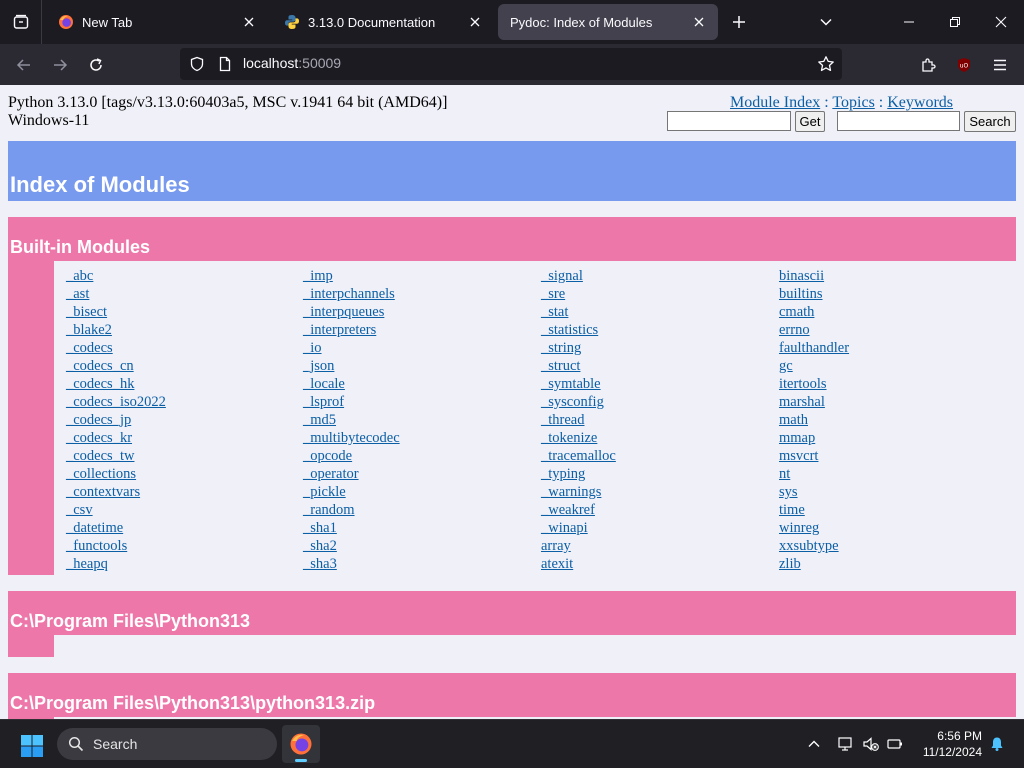  Describe the element at coordinates (324, 384) in the screenshot. I see `module-link: _locale` at that location.